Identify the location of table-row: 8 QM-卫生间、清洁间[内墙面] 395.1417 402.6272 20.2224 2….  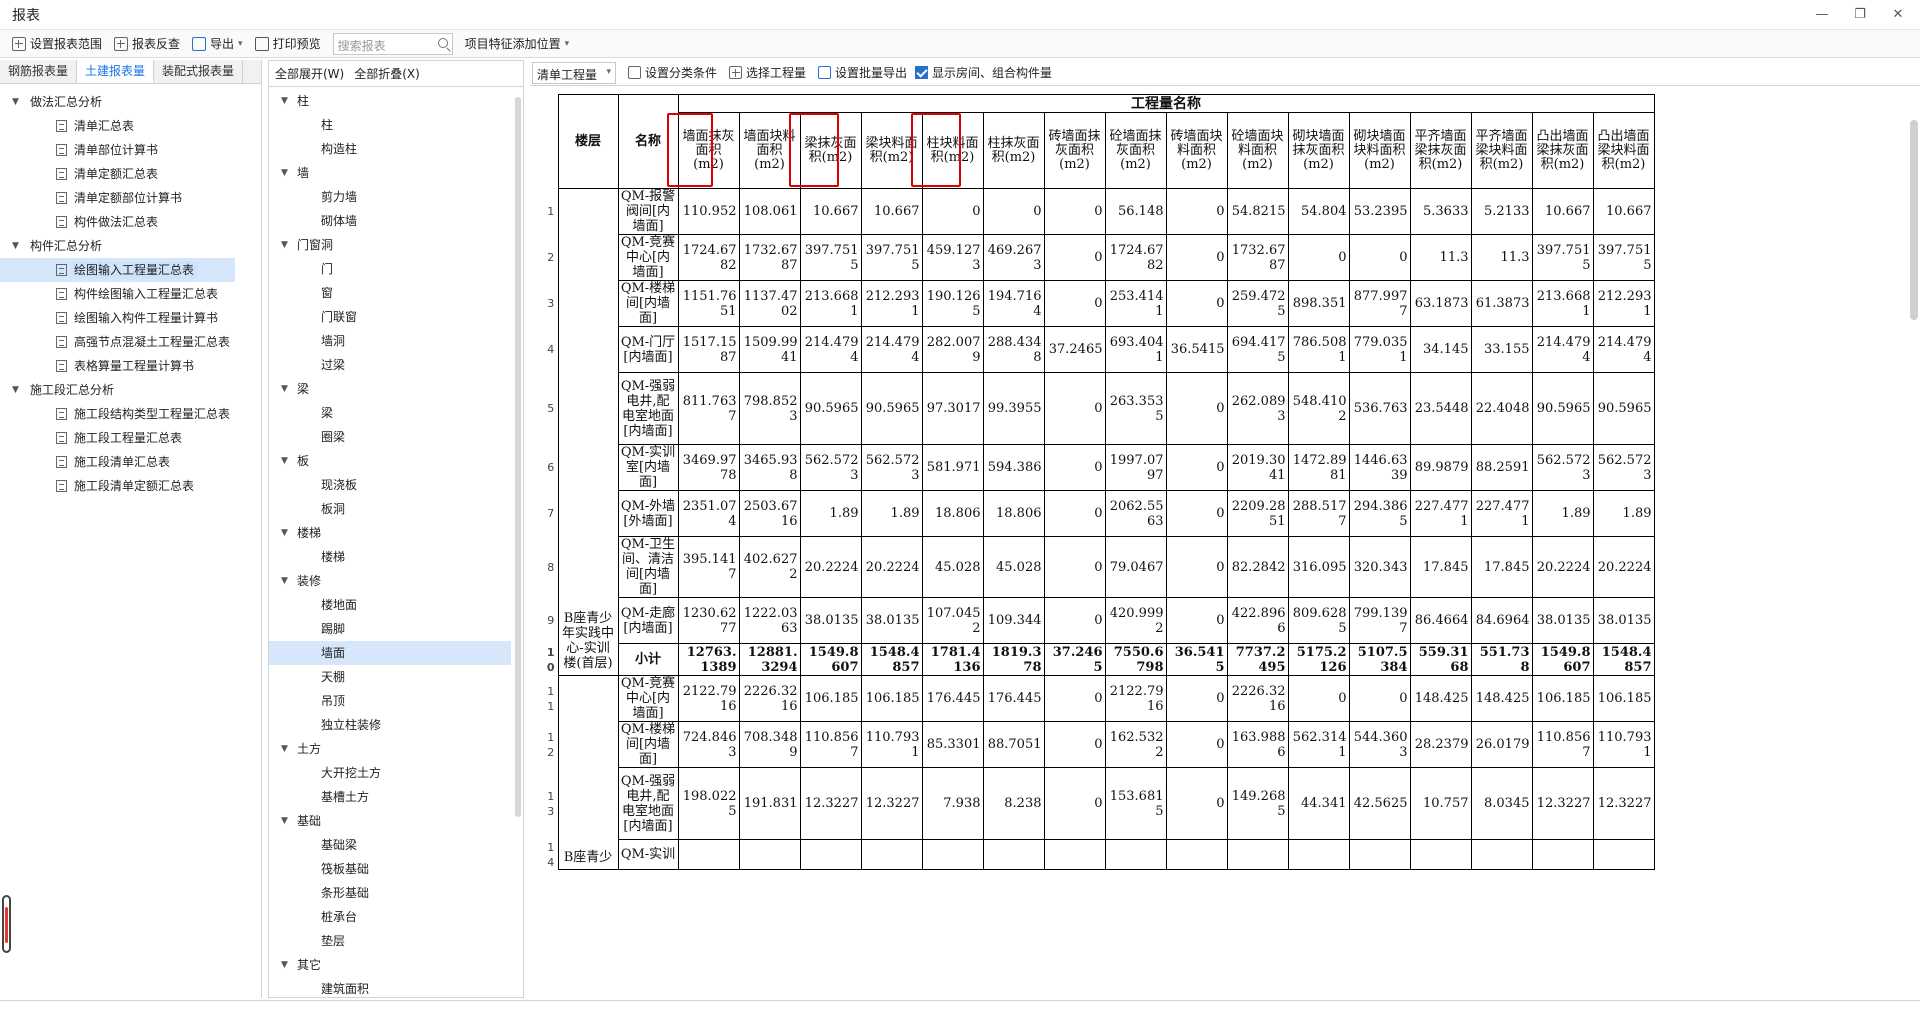
(1099, 567).